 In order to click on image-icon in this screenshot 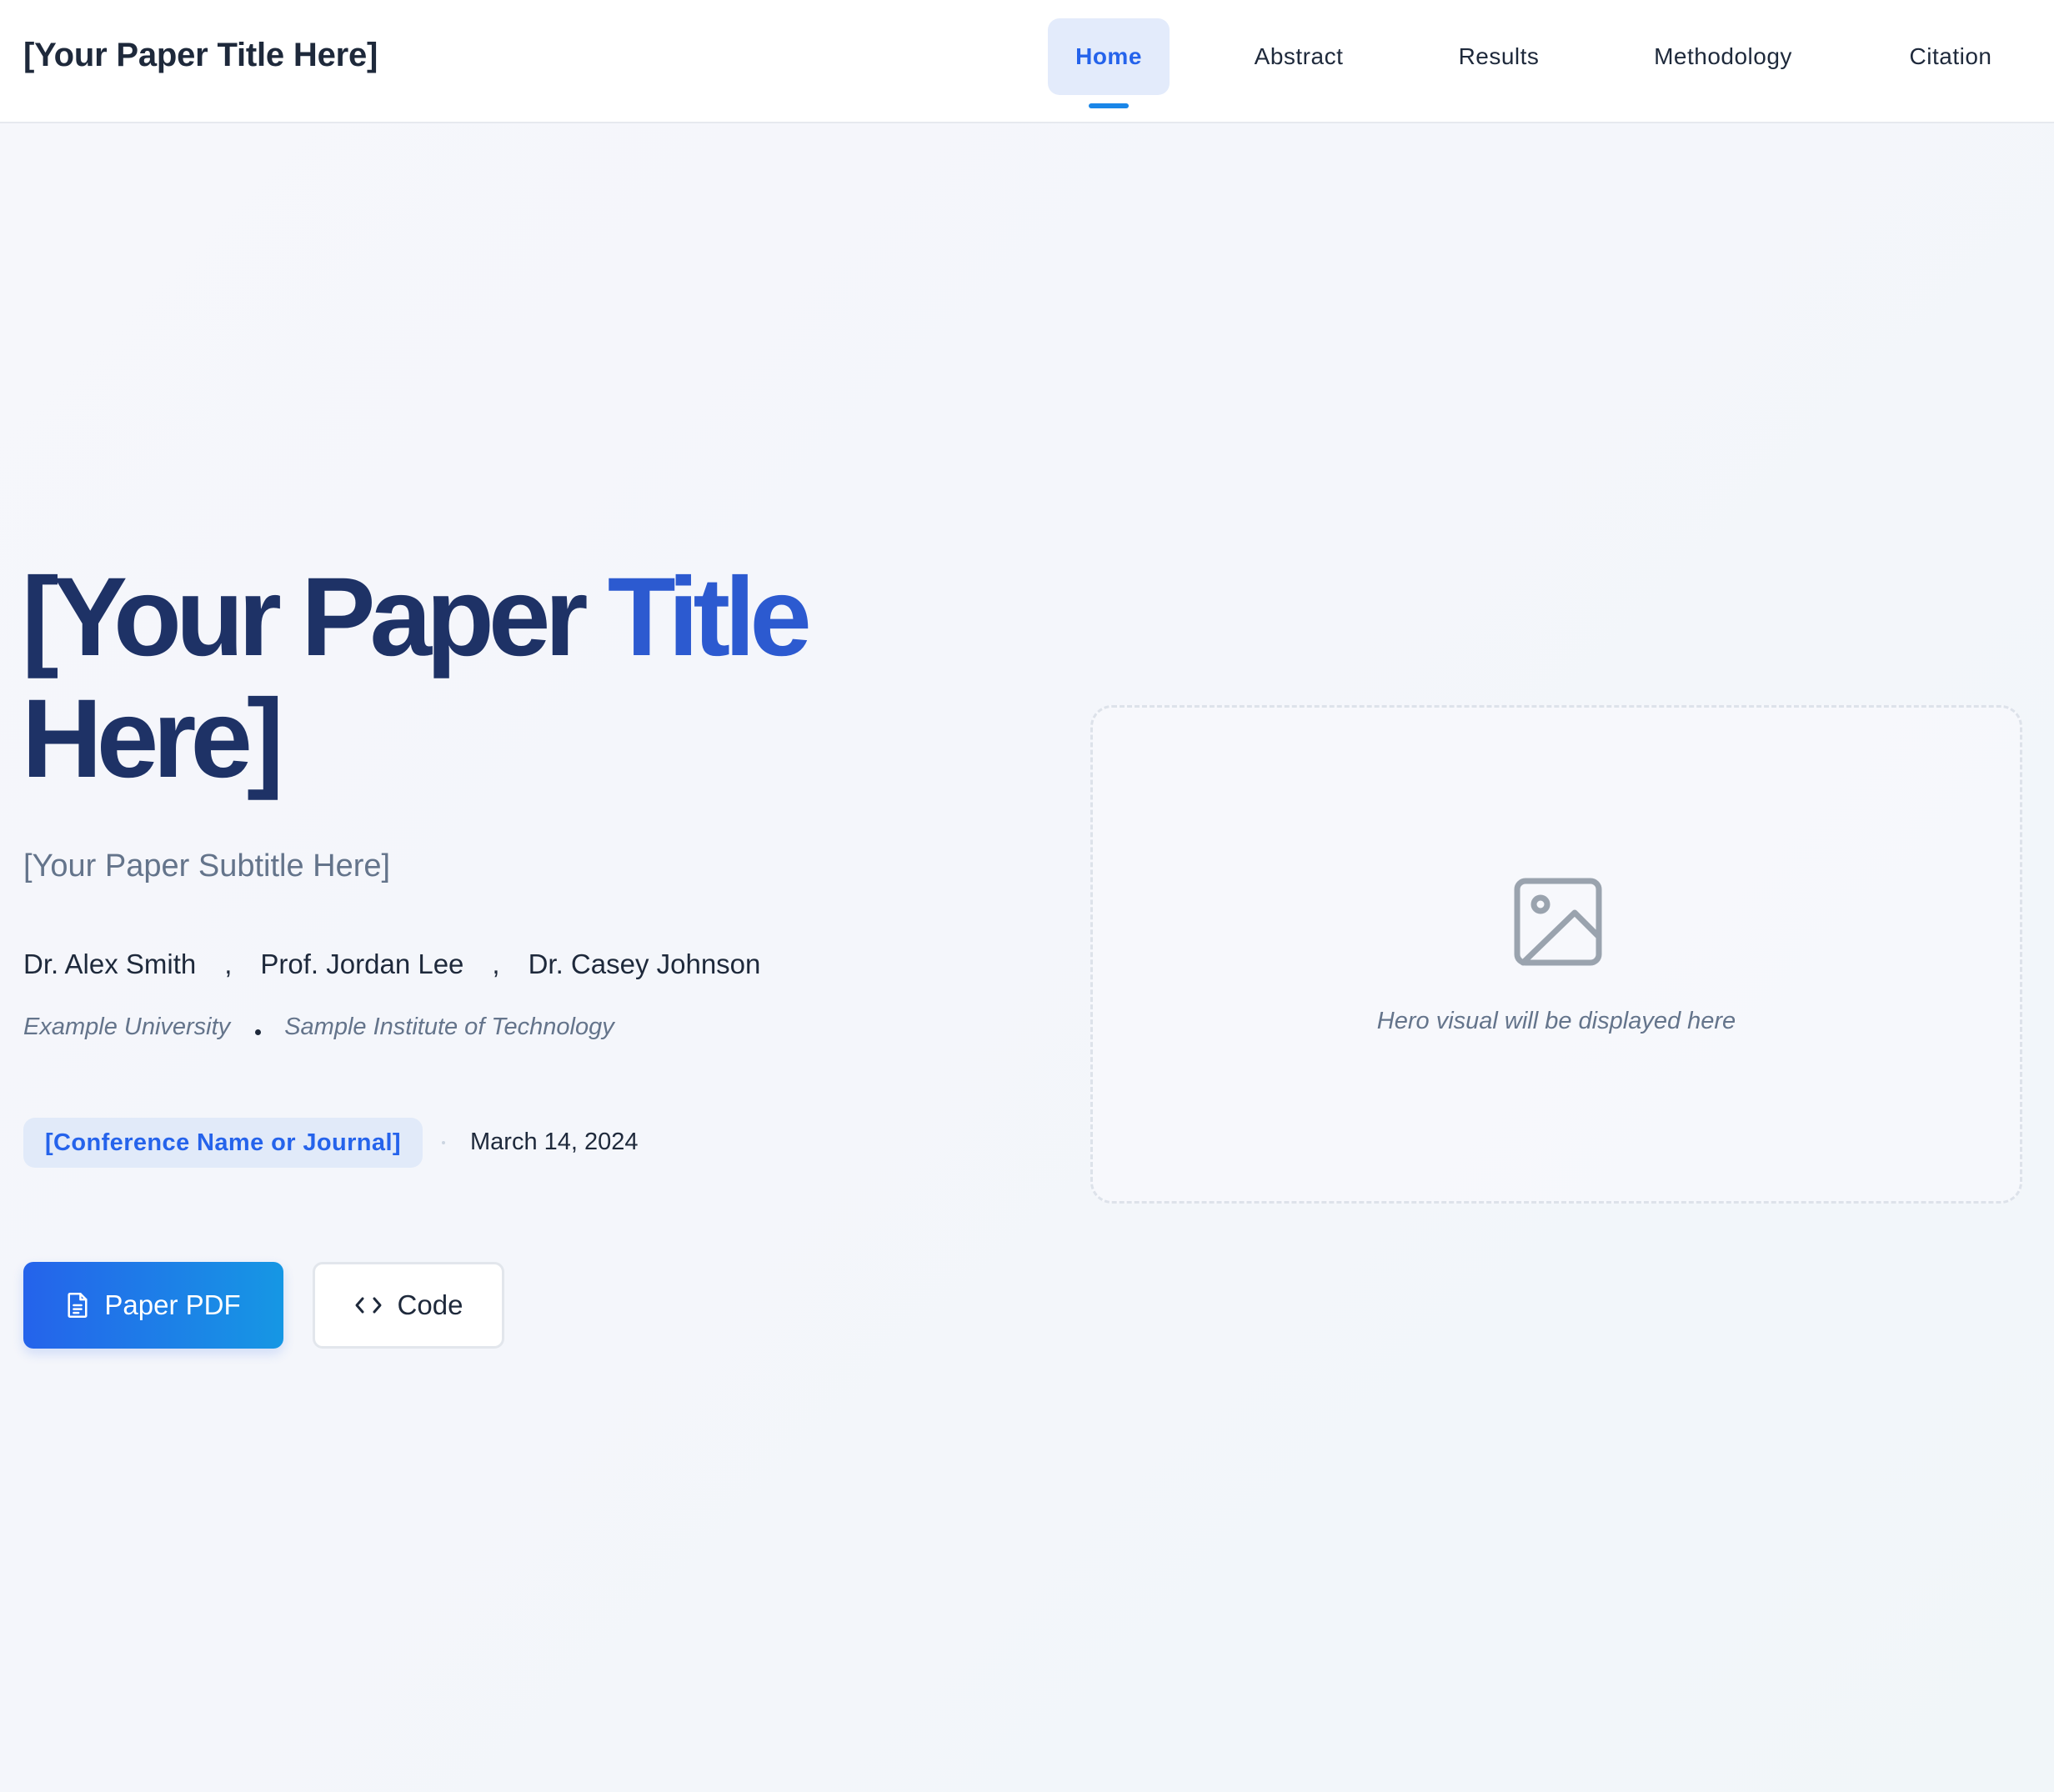, I will do `click(1558, 922)`.